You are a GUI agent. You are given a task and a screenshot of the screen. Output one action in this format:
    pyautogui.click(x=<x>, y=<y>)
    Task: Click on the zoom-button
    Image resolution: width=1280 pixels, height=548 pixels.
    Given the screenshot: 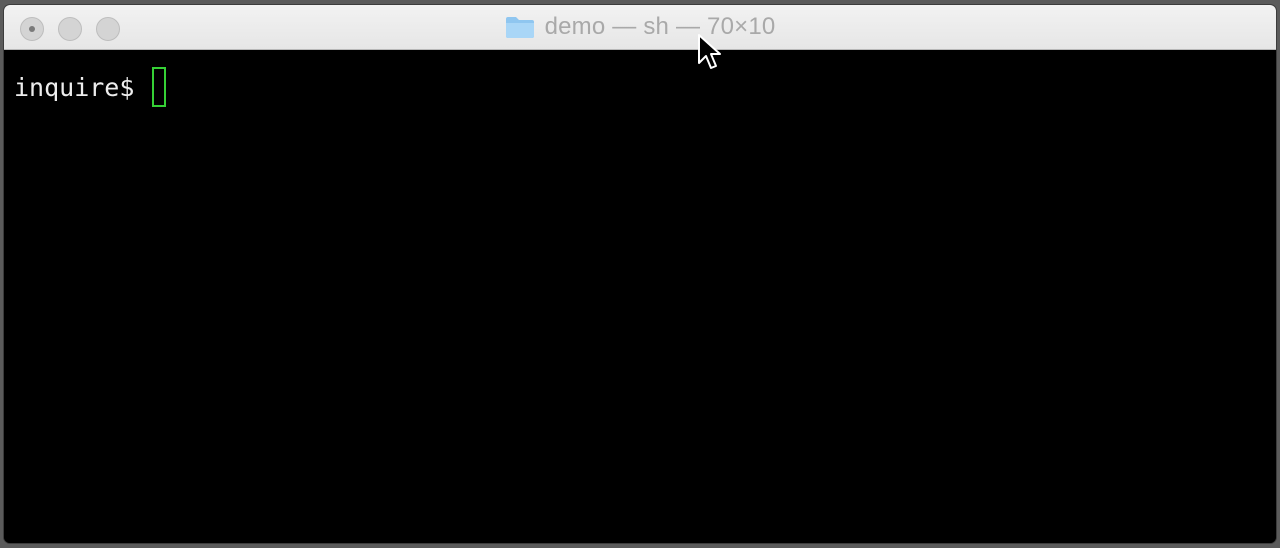 What is the action you would take?
    pyautogui.click(x=108, y=29)
    